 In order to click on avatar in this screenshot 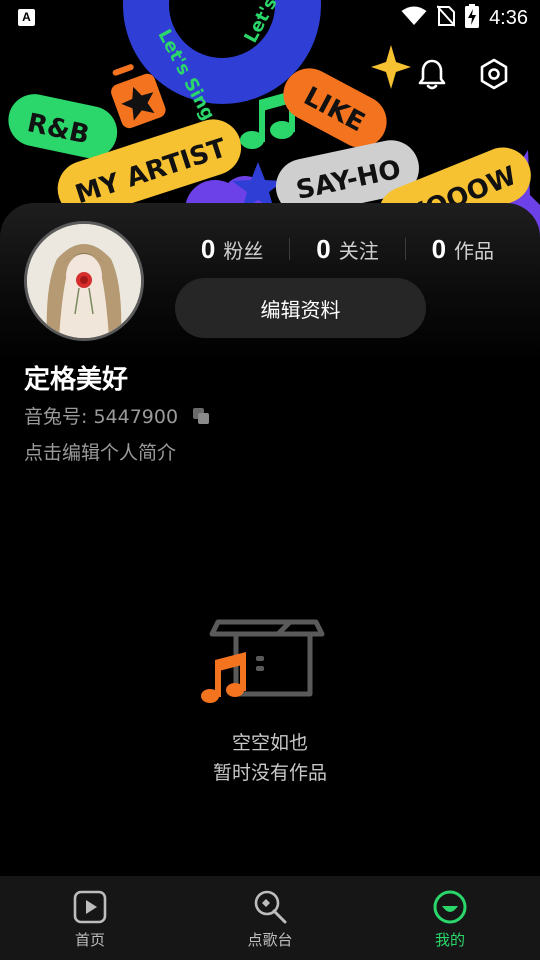, I will do `click(84, 281)`.